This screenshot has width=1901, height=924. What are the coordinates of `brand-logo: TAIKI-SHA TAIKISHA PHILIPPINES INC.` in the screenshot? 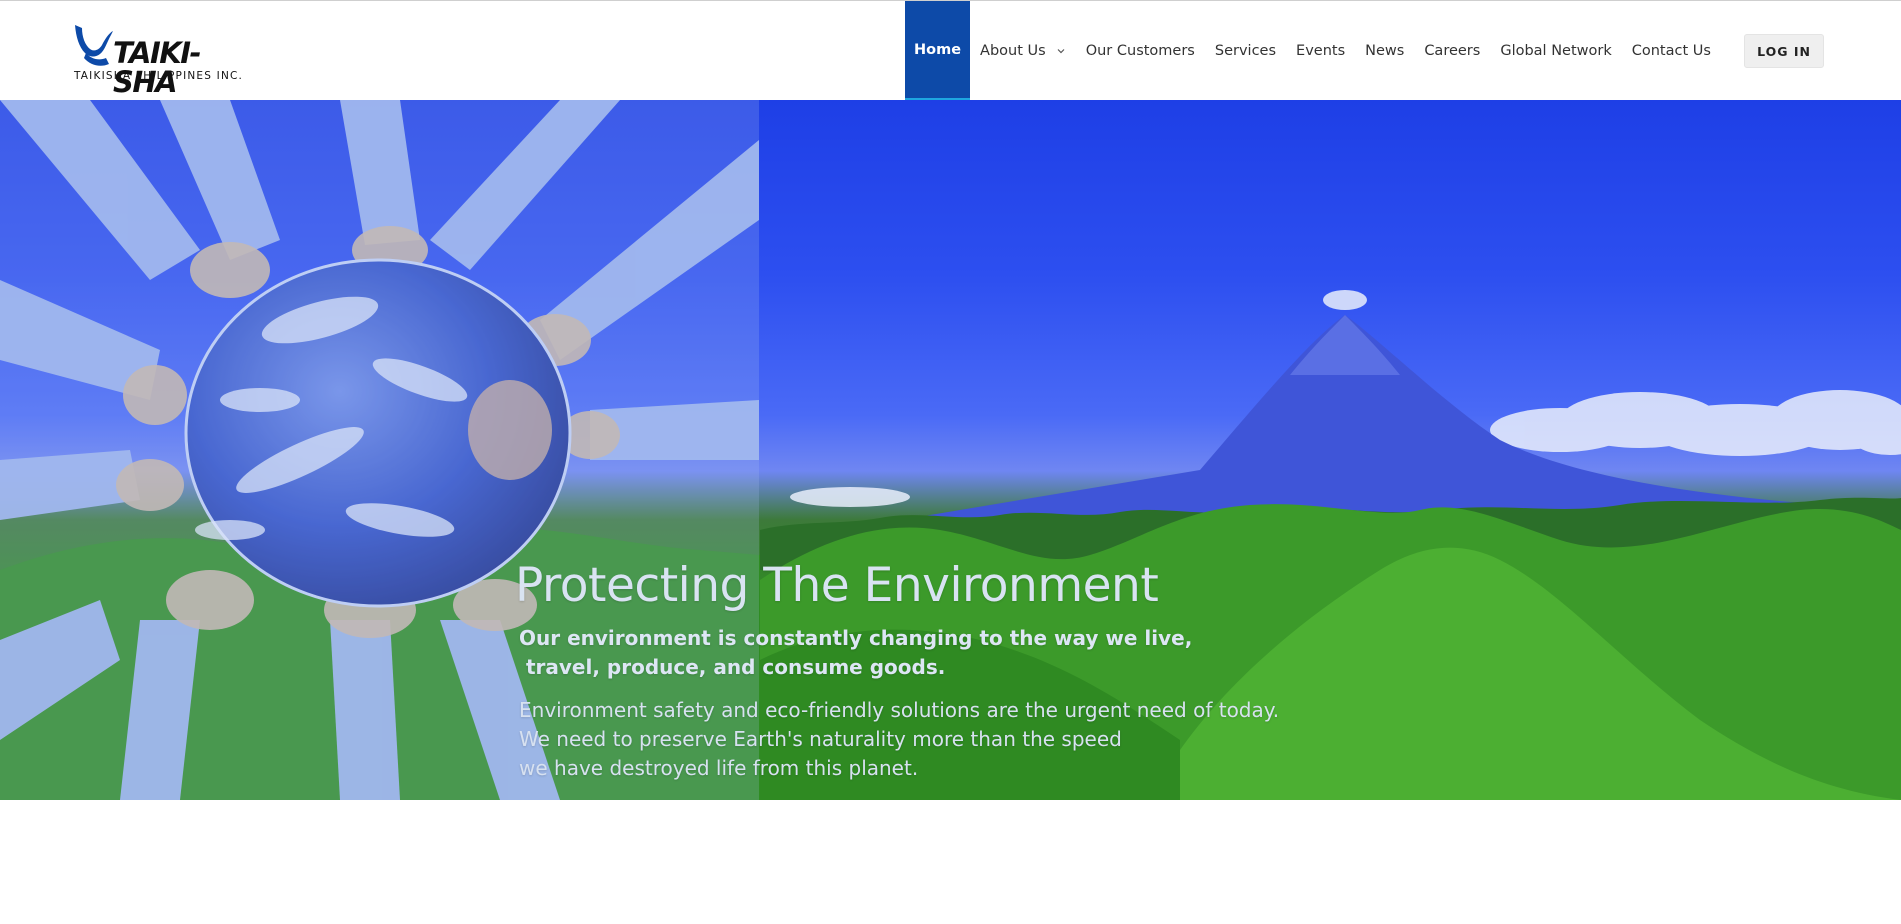 It's located at (168, 60).